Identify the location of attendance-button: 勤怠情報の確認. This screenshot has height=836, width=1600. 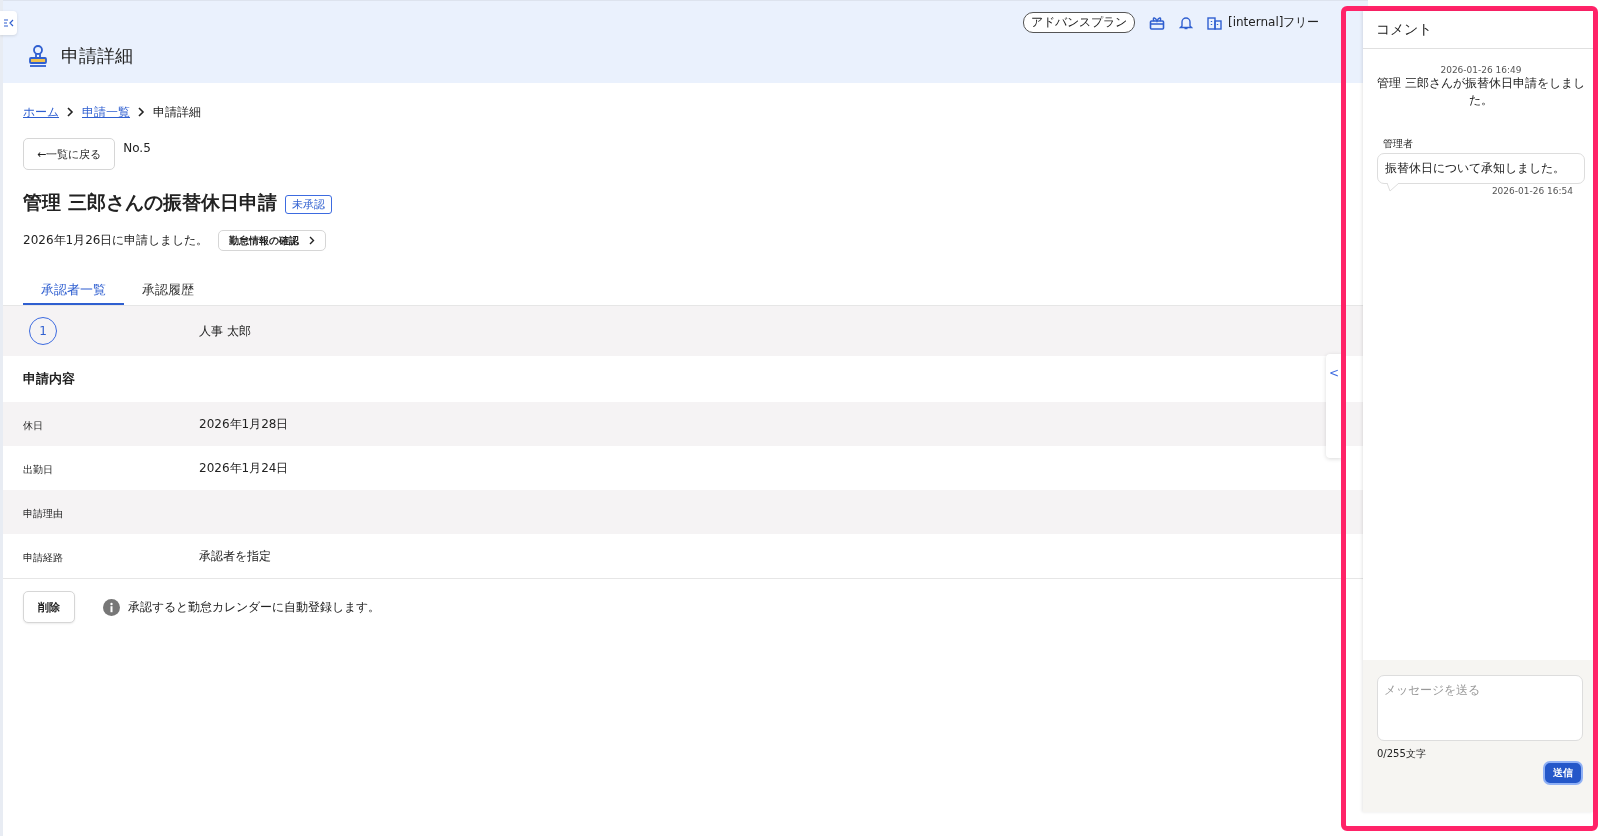
(272, 240).